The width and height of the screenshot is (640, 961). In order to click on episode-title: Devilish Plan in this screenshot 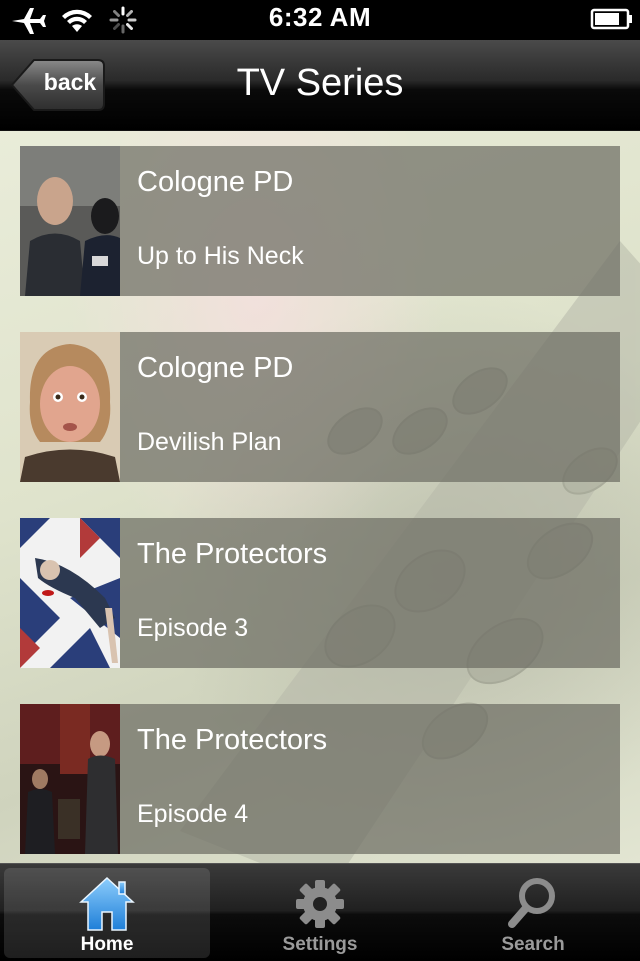, I will do `click(209, 442)`.